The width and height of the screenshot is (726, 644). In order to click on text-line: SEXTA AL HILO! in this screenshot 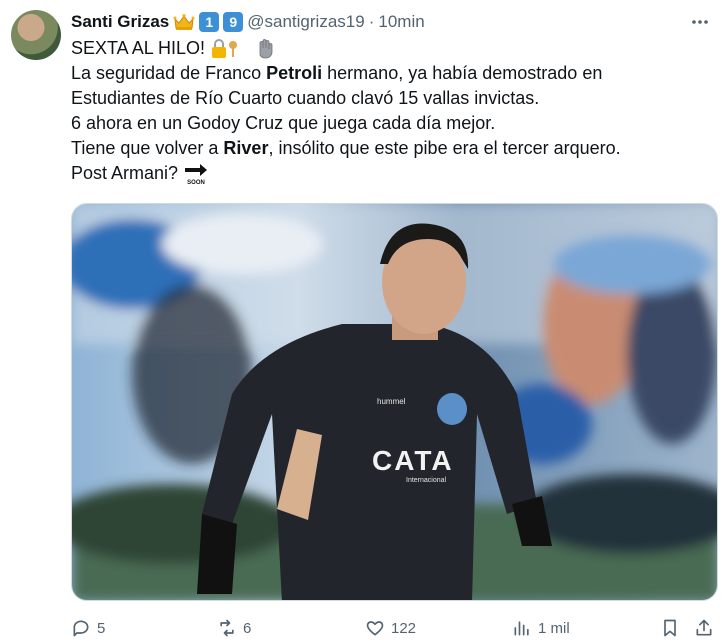, I will do `click(381, 48)`.